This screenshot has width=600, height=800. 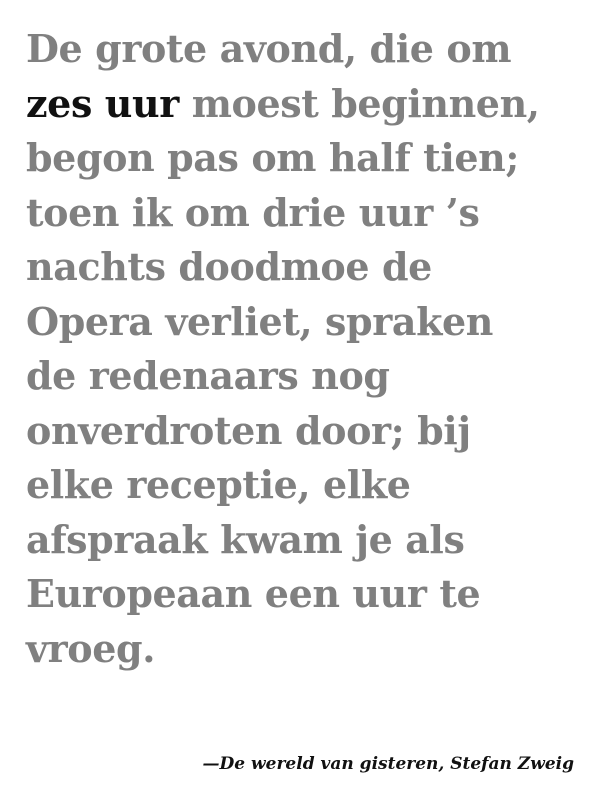 I want to click on quote-line-text: begon pas om half tien;, so click(x=273, y=157).